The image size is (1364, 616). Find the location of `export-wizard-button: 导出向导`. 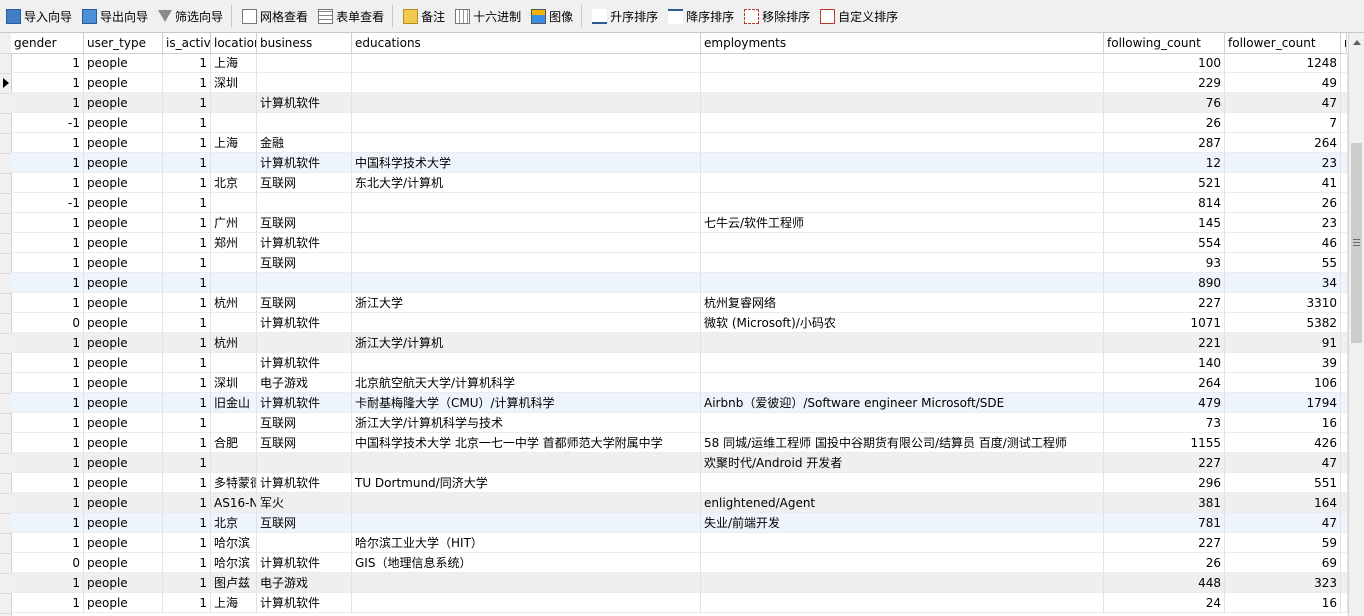

export-wizard-button: 导出向导 is located at coordinates (115, 16).